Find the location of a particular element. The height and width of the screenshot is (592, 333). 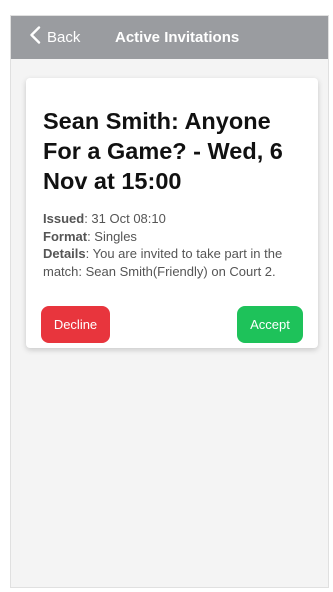

issued-value: : 31 Oct 08:10 is located at coordinates (125, 218).